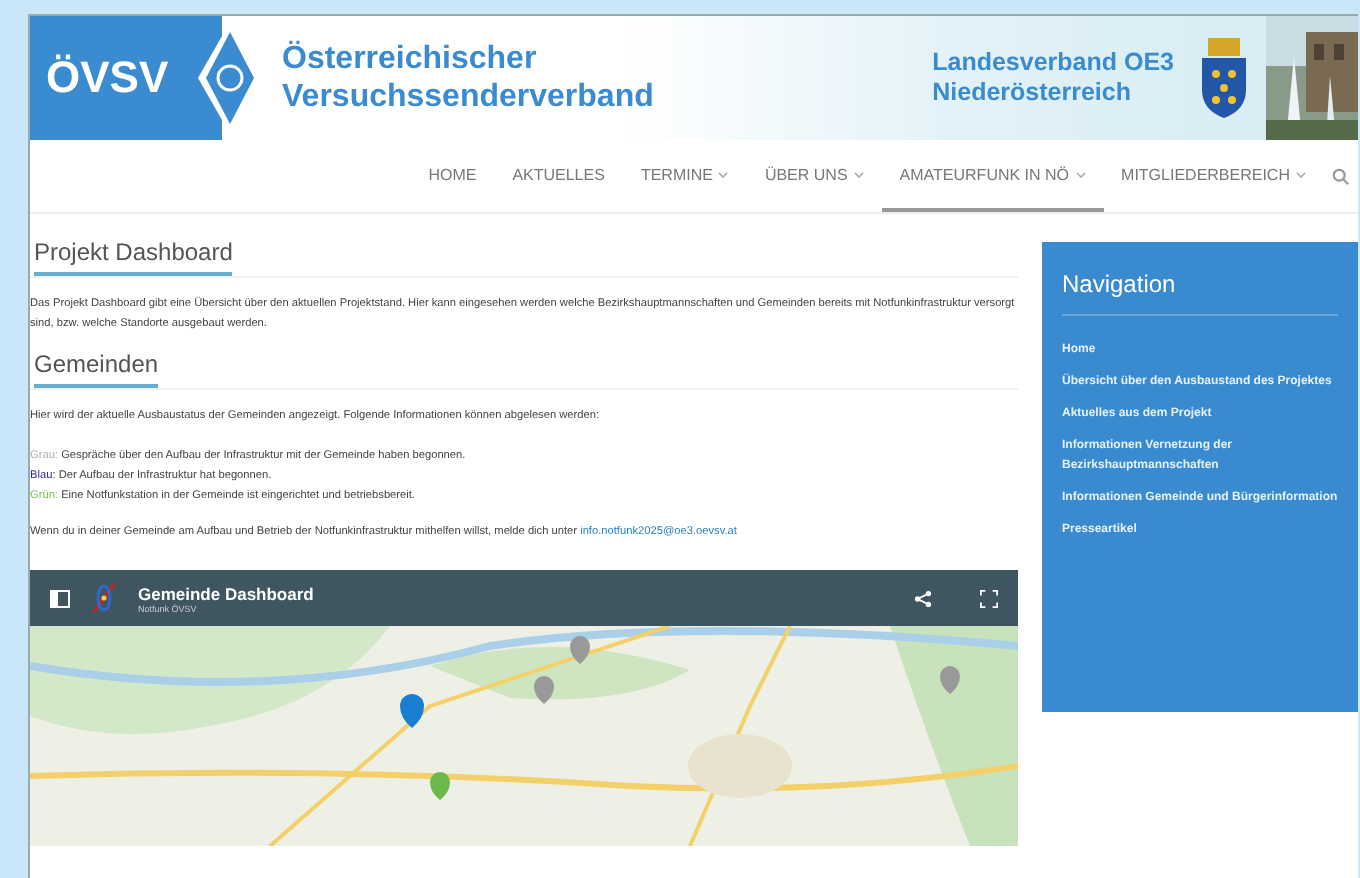 The height and width of the screenshot is (878, 1360). What do you see at coordinates (452, 176) in the screenshot?
I see `nav-tab: HOME` at bounding box center [452, 176].